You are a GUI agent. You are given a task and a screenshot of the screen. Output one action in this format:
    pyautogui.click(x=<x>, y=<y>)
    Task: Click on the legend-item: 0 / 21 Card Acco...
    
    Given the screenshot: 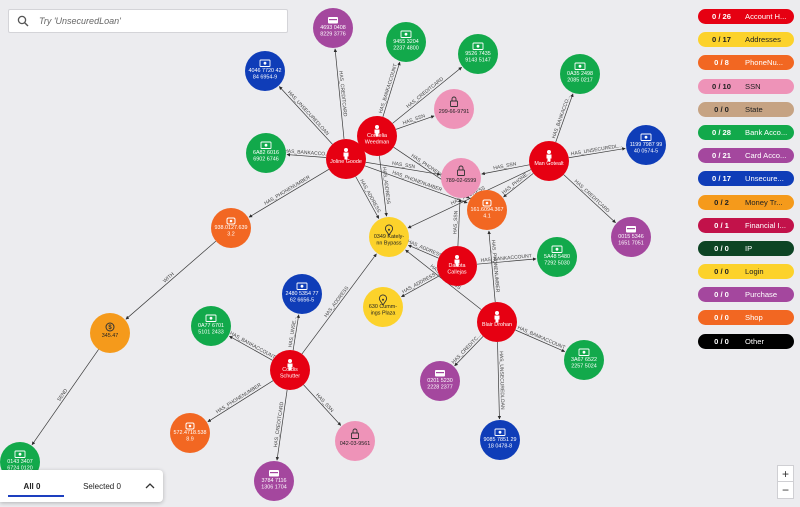 What is the action you would take?
    pyautogui.click(x=746, y=156)
    